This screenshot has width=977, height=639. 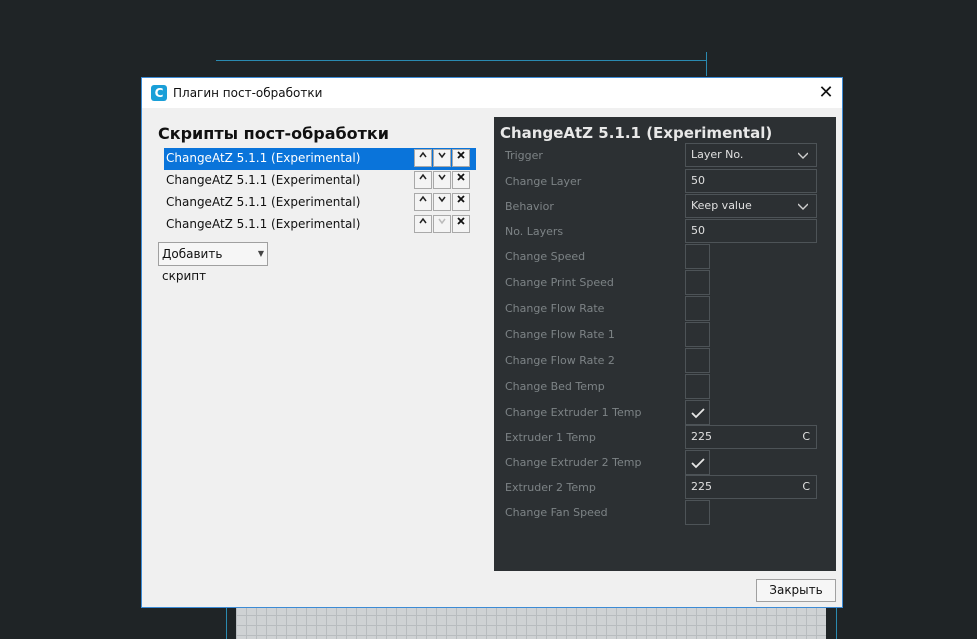 What do you see at coordinates (573, 412) in the screenshot?
I see `setting-label-change-extruder-1-temp: Change Extruder 1 Temp` at bounding box center [573, 412].